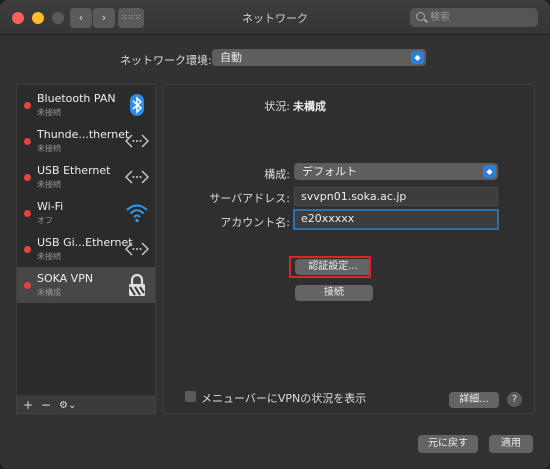 Image resolution: width=550 pixels, height=469 pixels. What do you see at coordinates (74, 170) in the screenshot?
I see `service-name: USB Ethernet` at bounding box center [74, 170].